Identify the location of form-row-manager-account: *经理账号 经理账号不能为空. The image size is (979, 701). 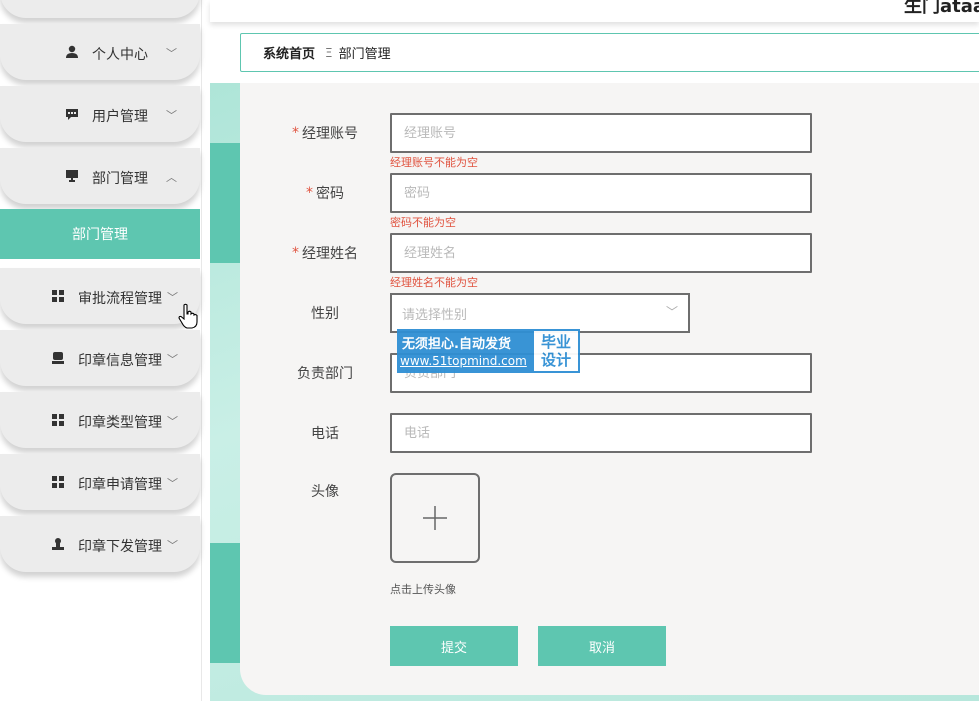
(609, 141).